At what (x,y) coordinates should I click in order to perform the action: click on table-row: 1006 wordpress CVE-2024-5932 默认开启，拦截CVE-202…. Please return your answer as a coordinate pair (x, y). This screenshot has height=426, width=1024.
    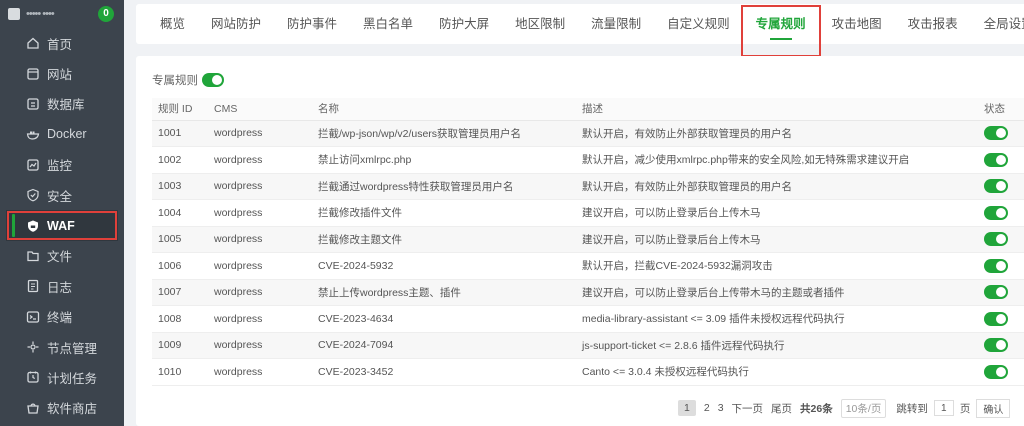
    Looking at the image, I should click on (588, 266).